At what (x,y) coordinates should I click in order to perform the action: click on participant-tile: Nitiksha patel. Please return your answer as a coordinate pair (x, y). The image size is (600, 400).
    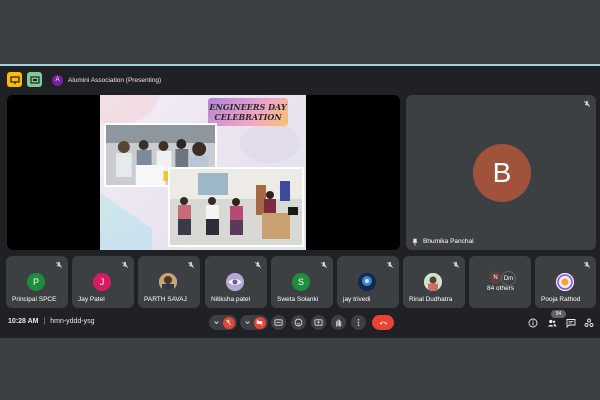
    Looking at the image, I should click on (236, 282).